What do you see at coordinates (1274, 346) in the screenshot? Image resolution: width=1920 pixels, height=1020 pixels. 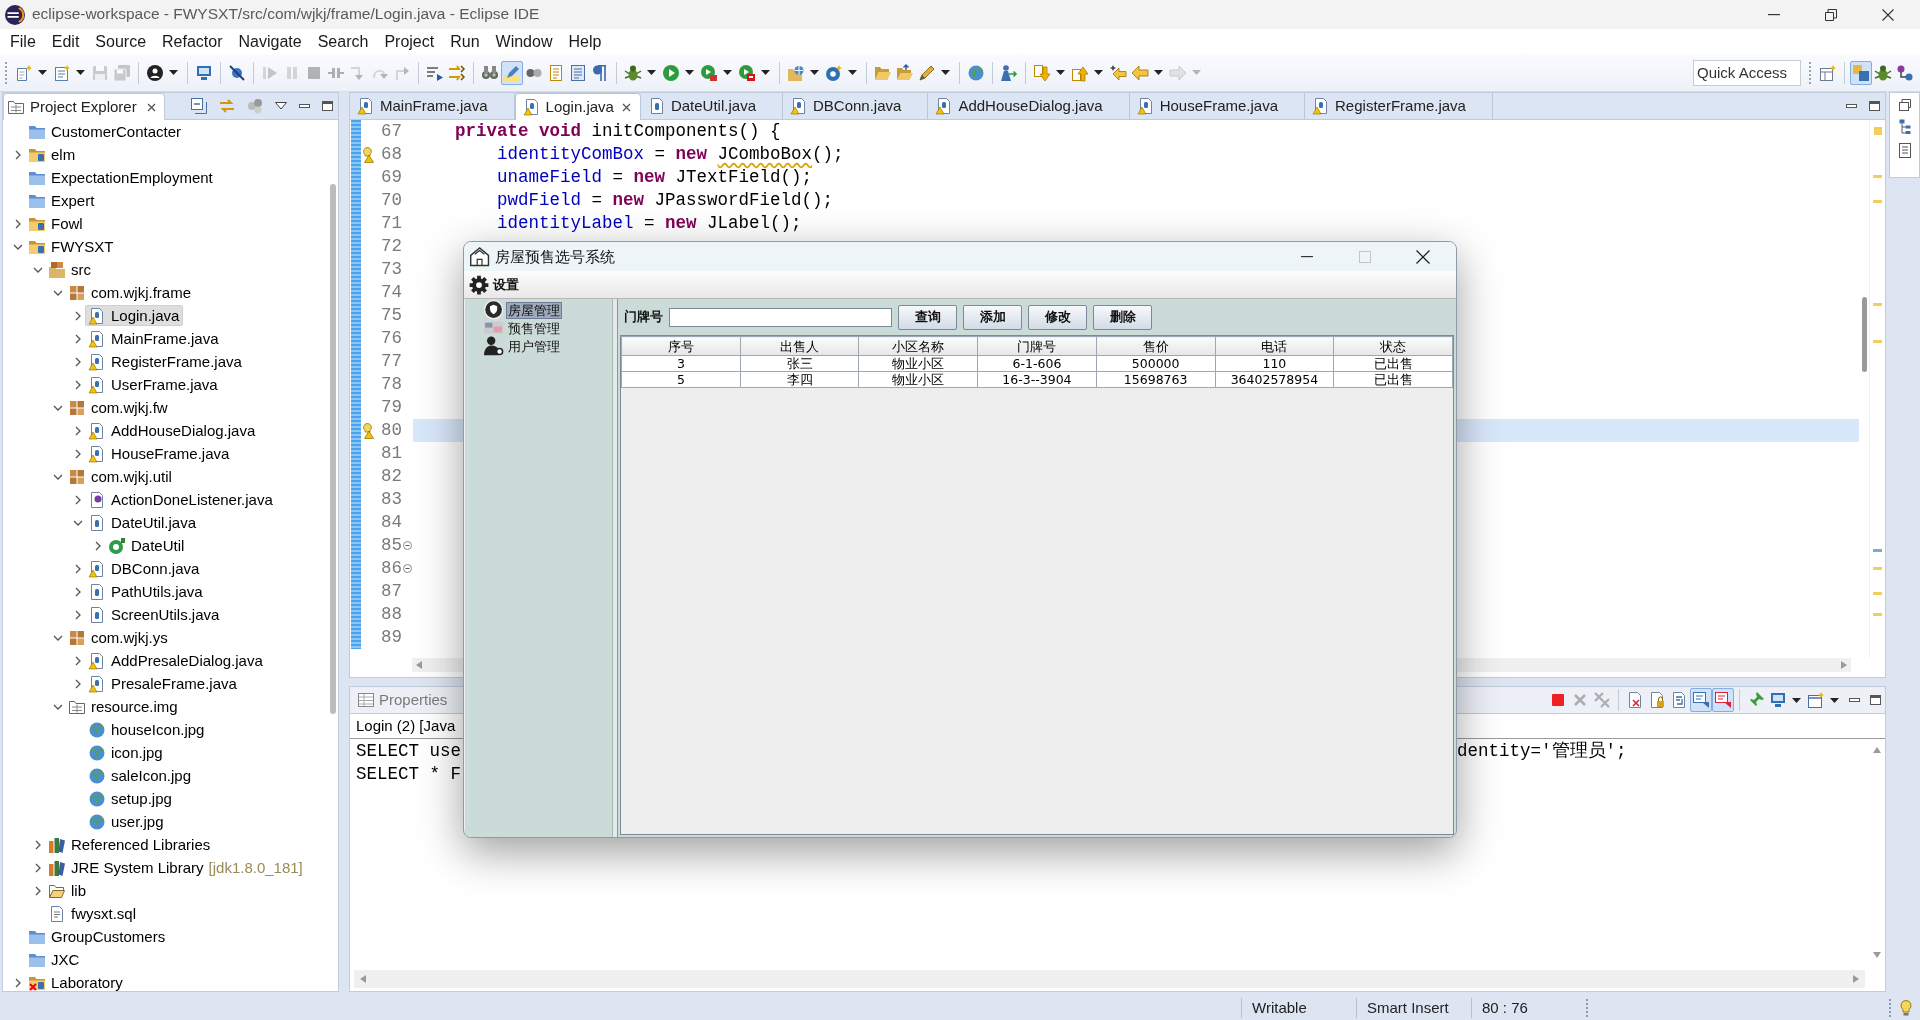 I see `column-header: 电话` at bounding box center [1274, 346].